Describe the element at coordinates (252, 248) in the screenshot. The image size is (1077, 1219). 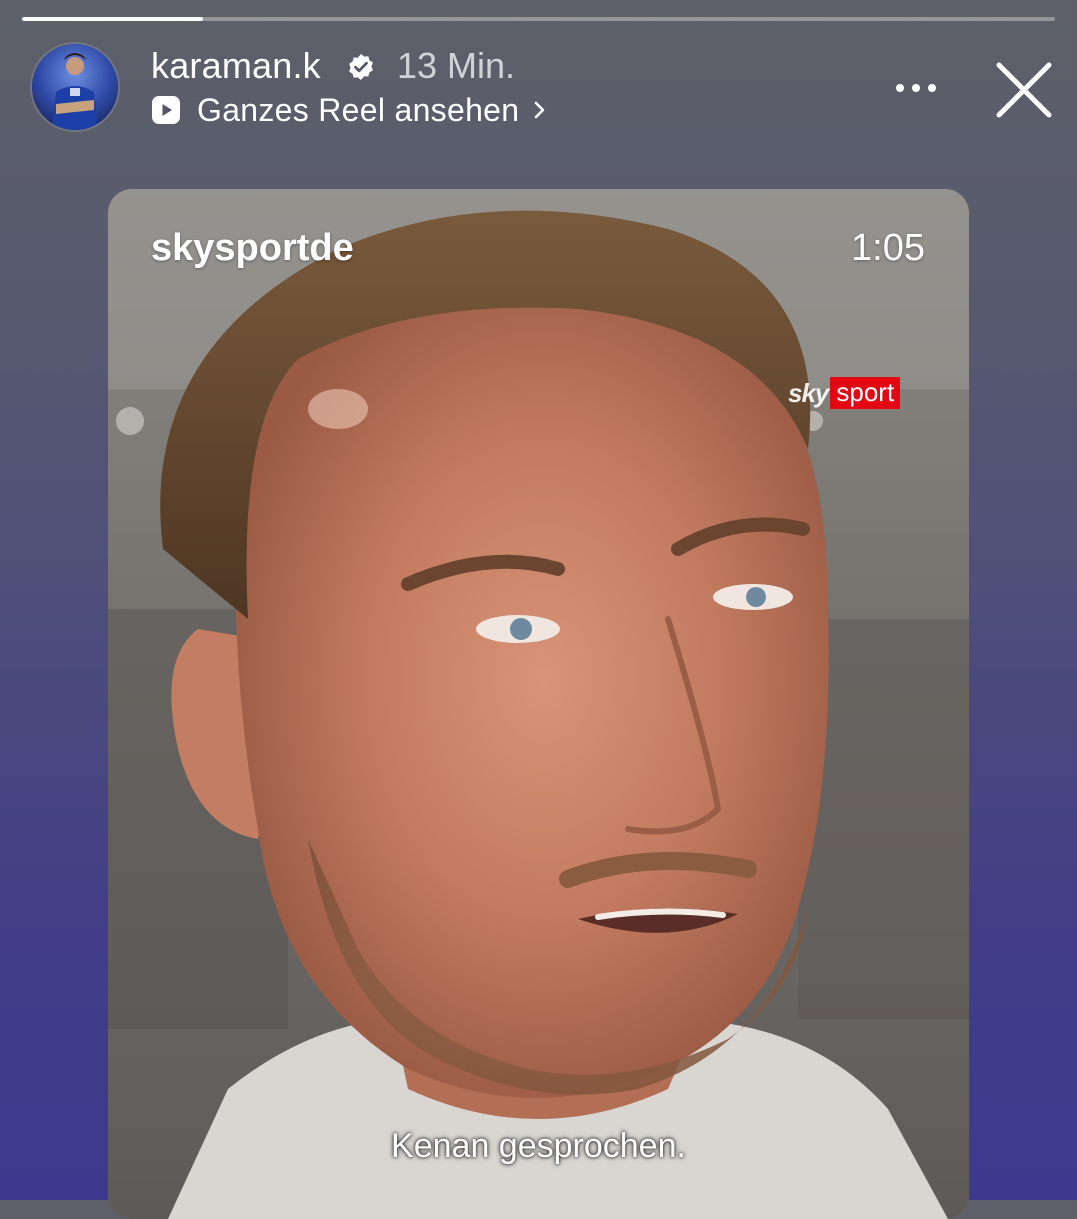
I see `reel-channel-name: skysportde` at that location.